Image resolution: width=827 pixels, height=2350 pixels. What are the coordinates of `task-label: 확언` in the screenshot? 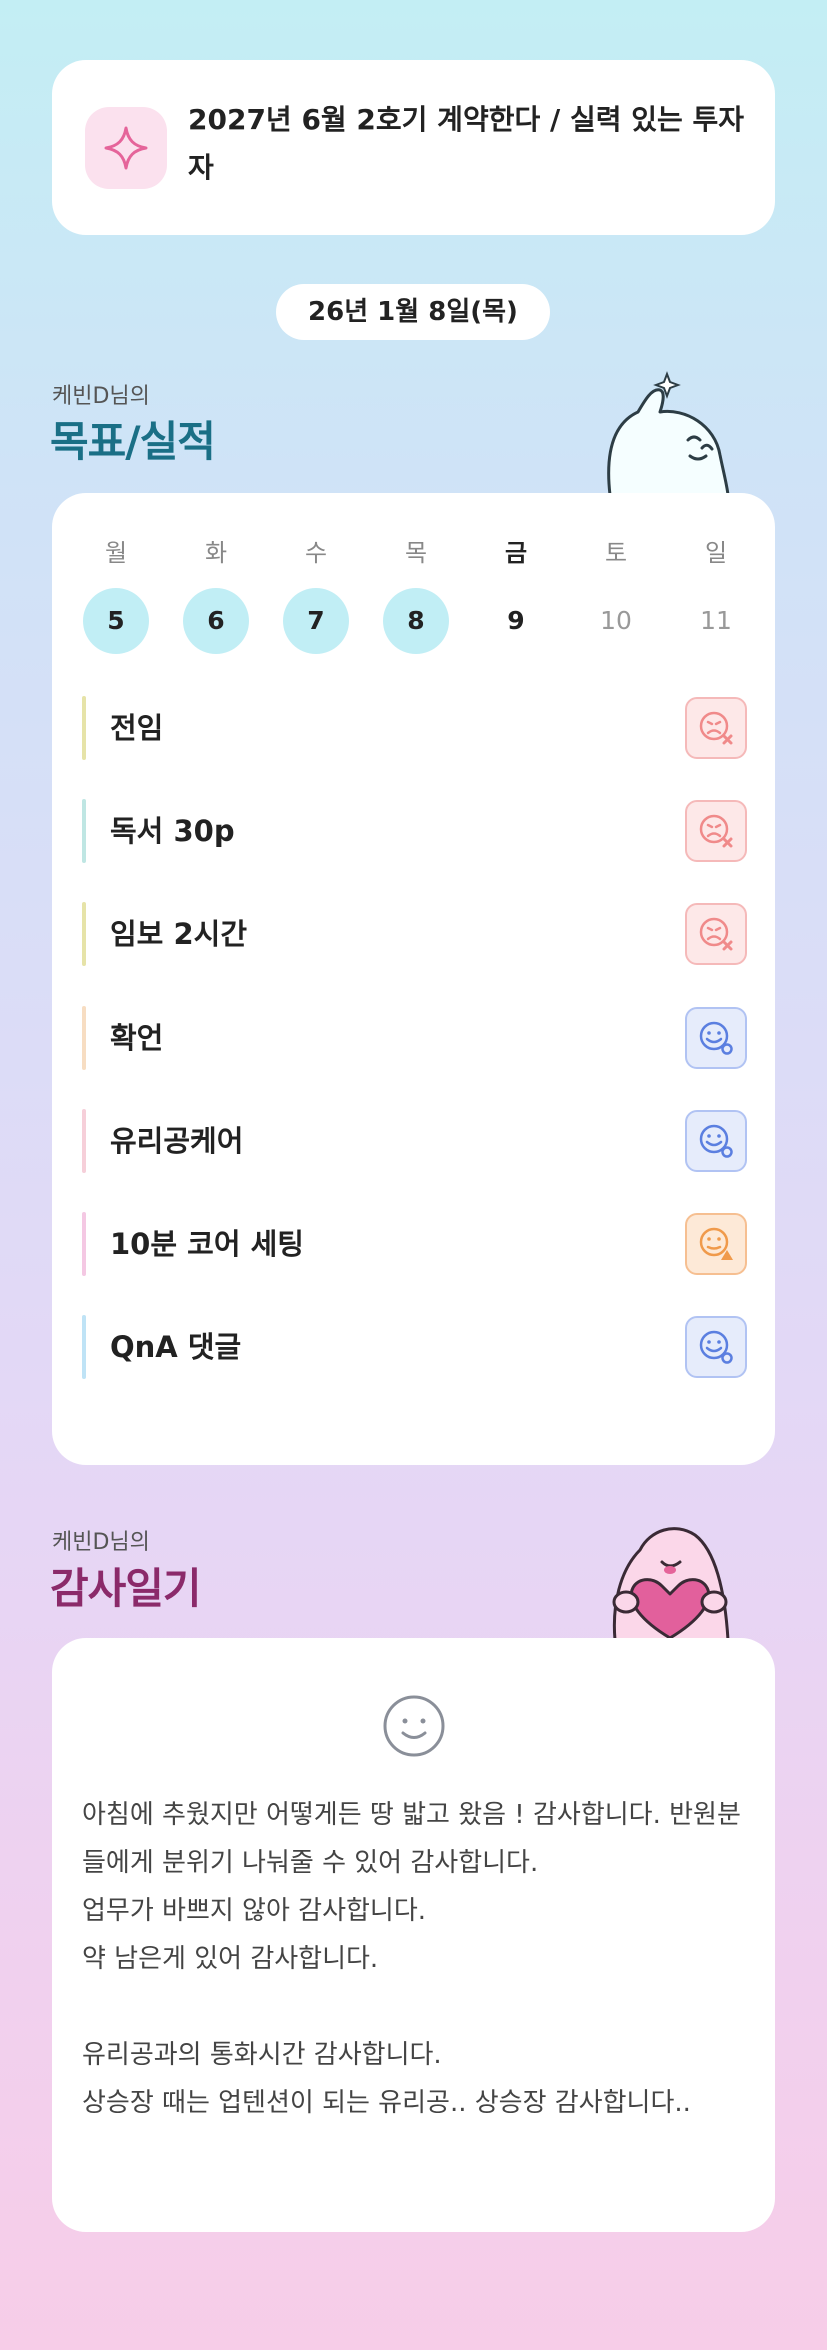 It's located at (137, 1038).